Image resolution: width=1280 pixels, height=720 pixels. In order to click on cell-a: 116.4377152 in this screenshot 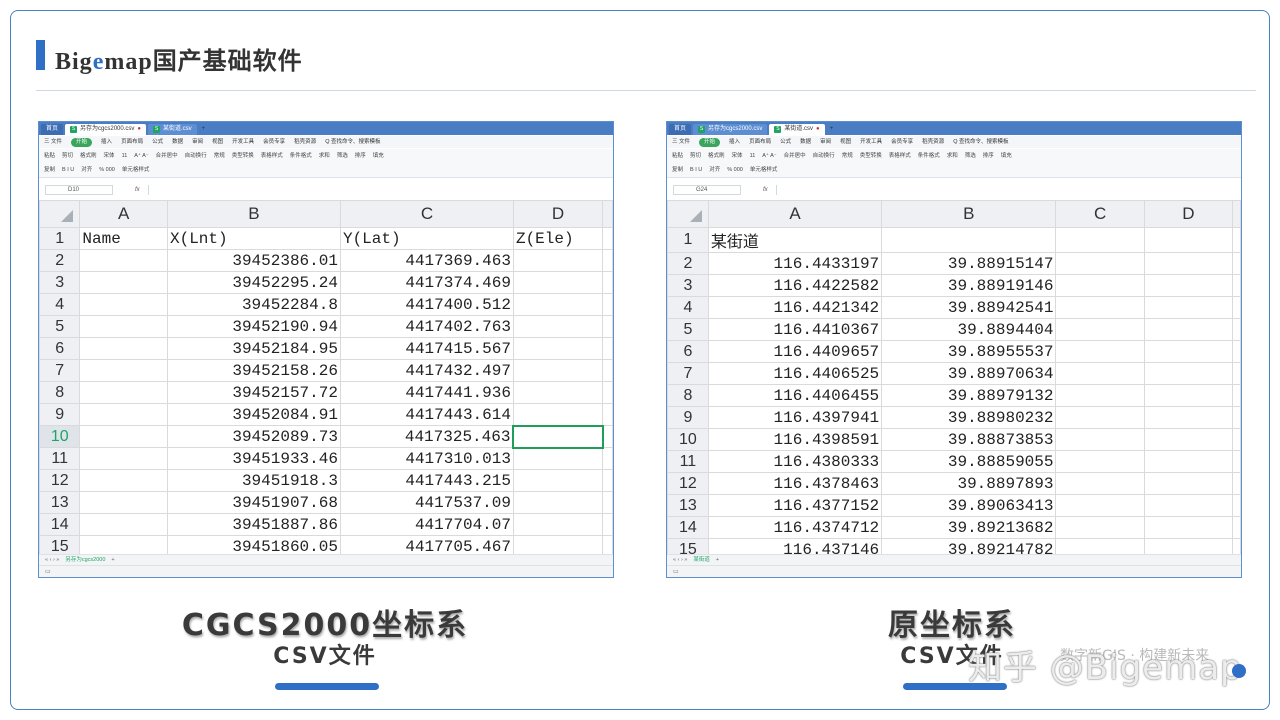, I will do `click(795, 505)`.